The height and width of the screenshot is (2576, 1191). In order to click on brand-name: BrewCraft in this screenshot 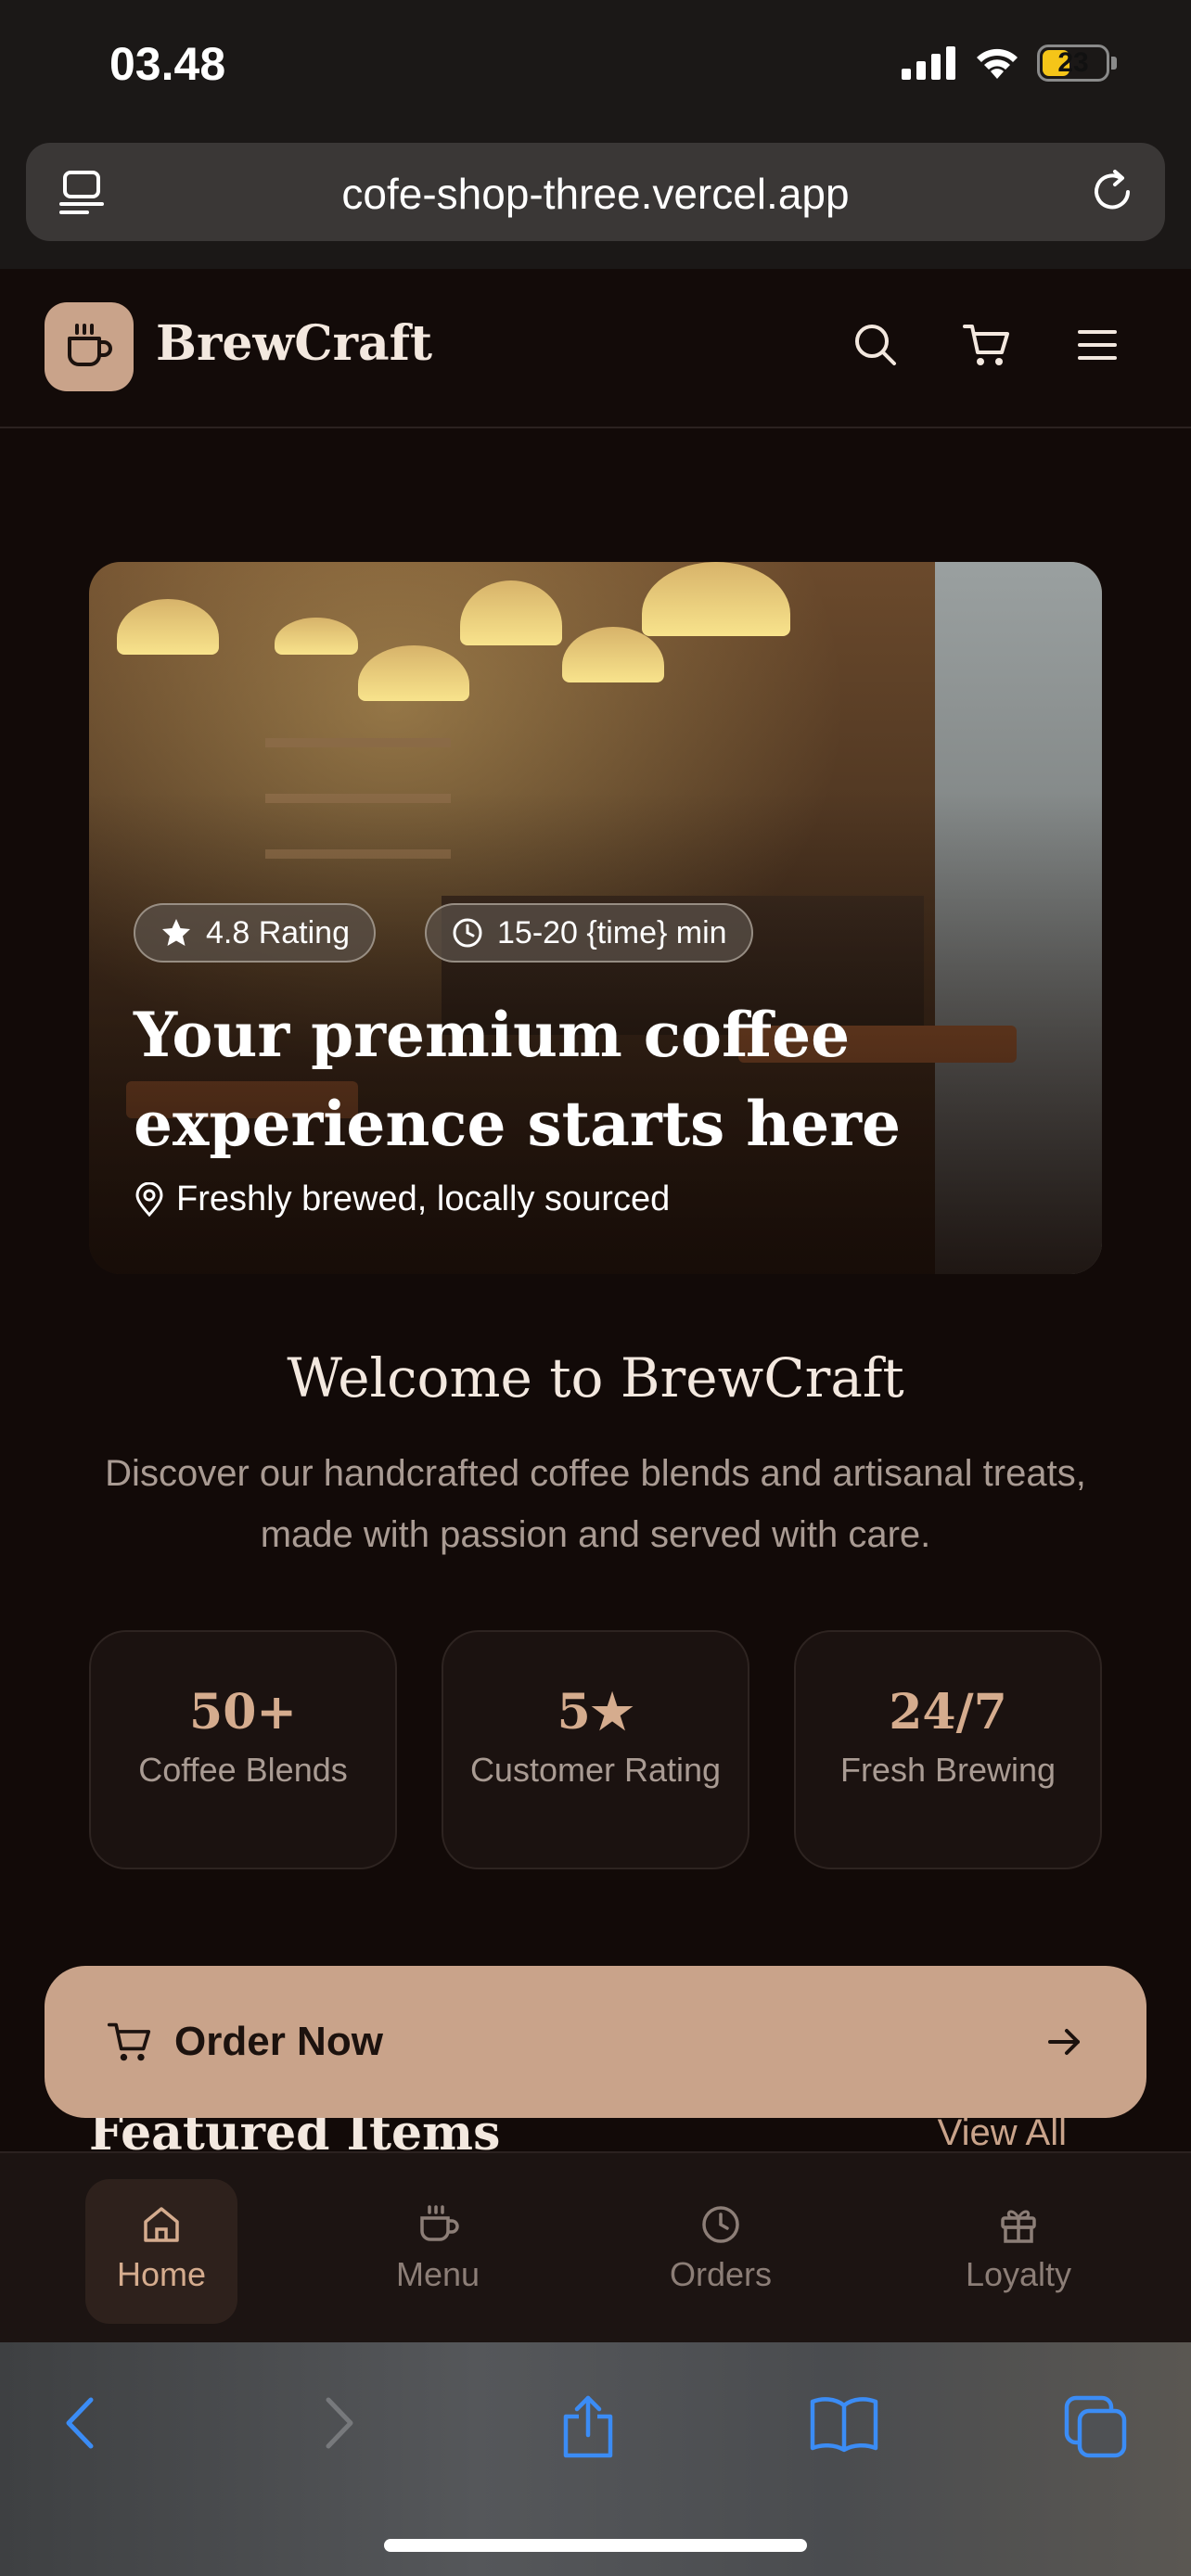, I will do `click(294, 343)`.